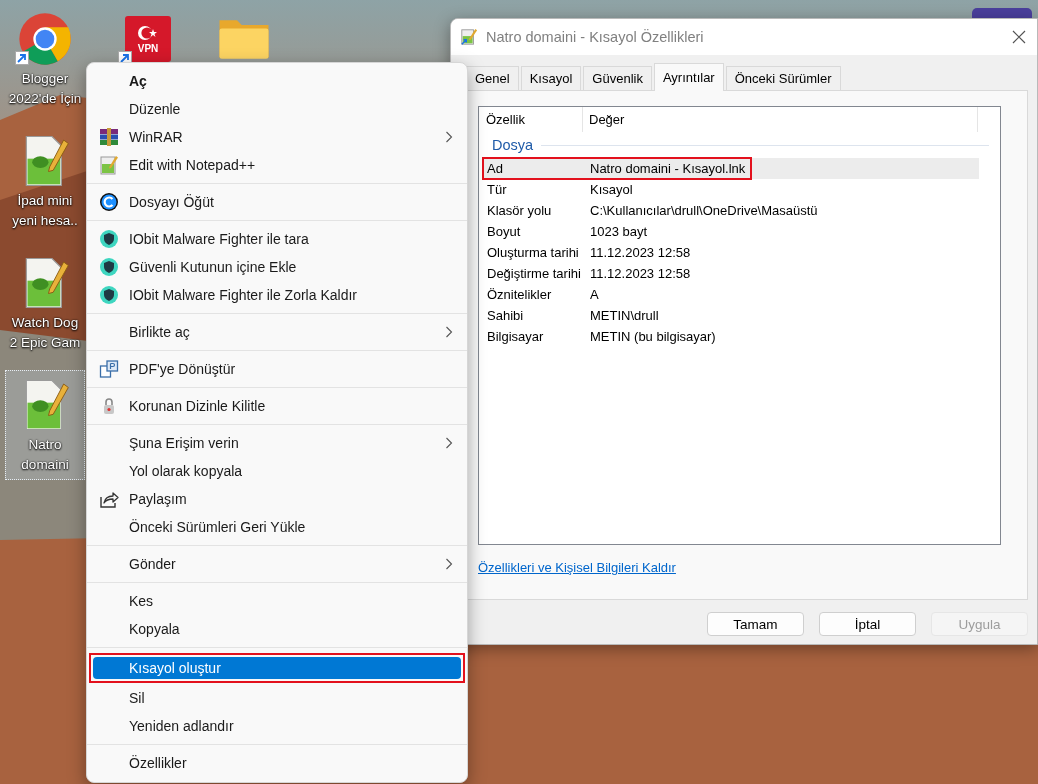 This screenshot has width=1038, height=784. What do you see at coordinates (277, 202) in the screenshot?
I see `menu-item: Dosyayı Öğüt` at bounding box center [277, 202].